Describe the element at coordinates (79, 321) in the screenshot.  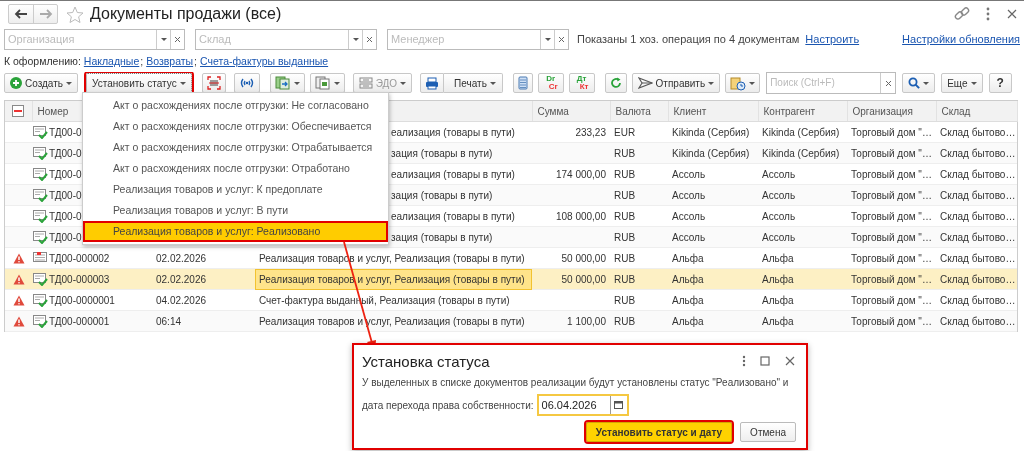
I see `document-number: ТД00-000001` at that location.